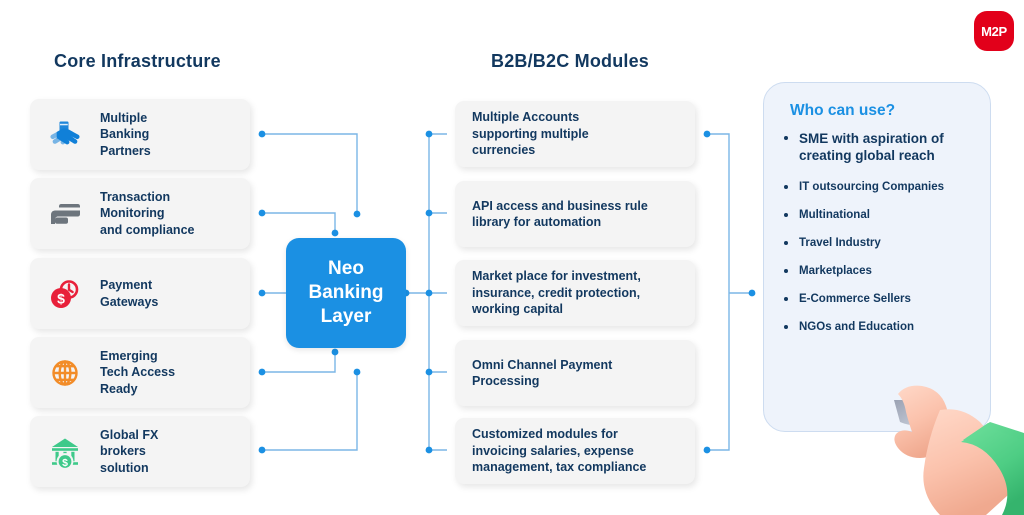 Image resolution: width=1024 pixels, height=515 pixels. I want to click on module-item-label: Omni Channel Payment Processing, so click(542, 373).